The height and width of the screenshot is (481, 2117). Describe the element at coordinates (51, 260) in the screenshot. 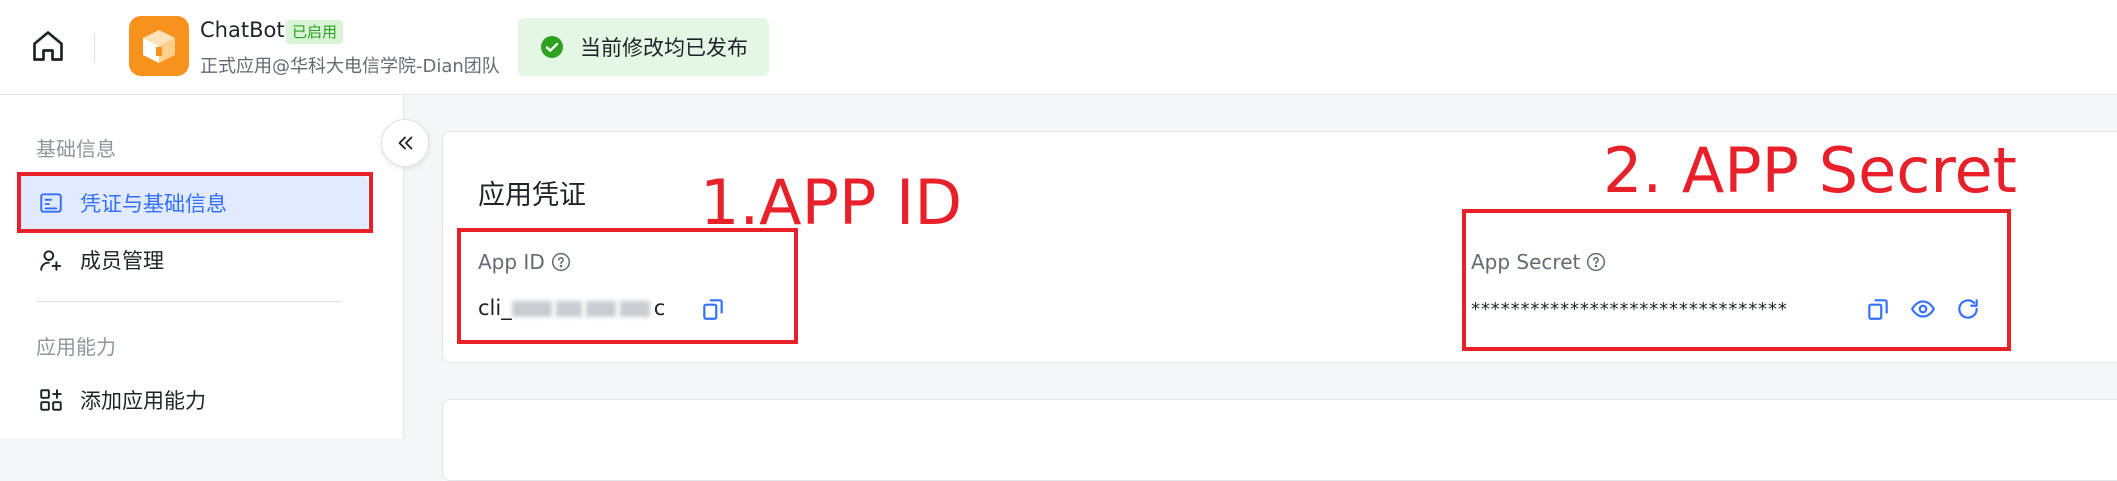

I see `member-add-icon` at that location.